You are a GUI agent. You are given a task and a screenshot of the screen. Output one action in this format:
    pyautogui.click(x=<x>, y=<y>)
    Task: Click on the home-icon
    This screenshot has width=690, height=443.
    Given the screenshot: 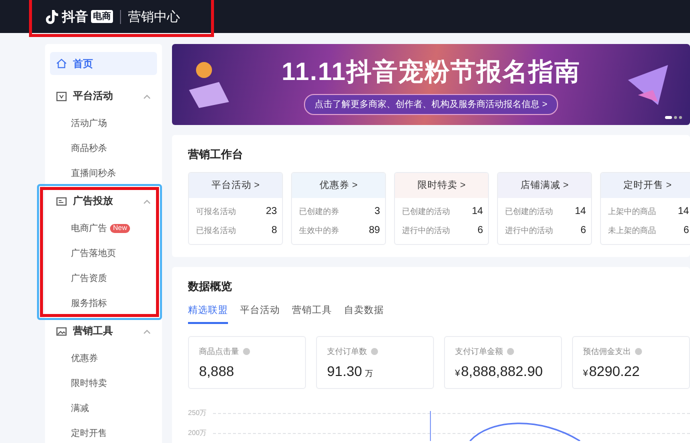 What is the action you would take?
    pyautogui.click(x=61, y=63)
    